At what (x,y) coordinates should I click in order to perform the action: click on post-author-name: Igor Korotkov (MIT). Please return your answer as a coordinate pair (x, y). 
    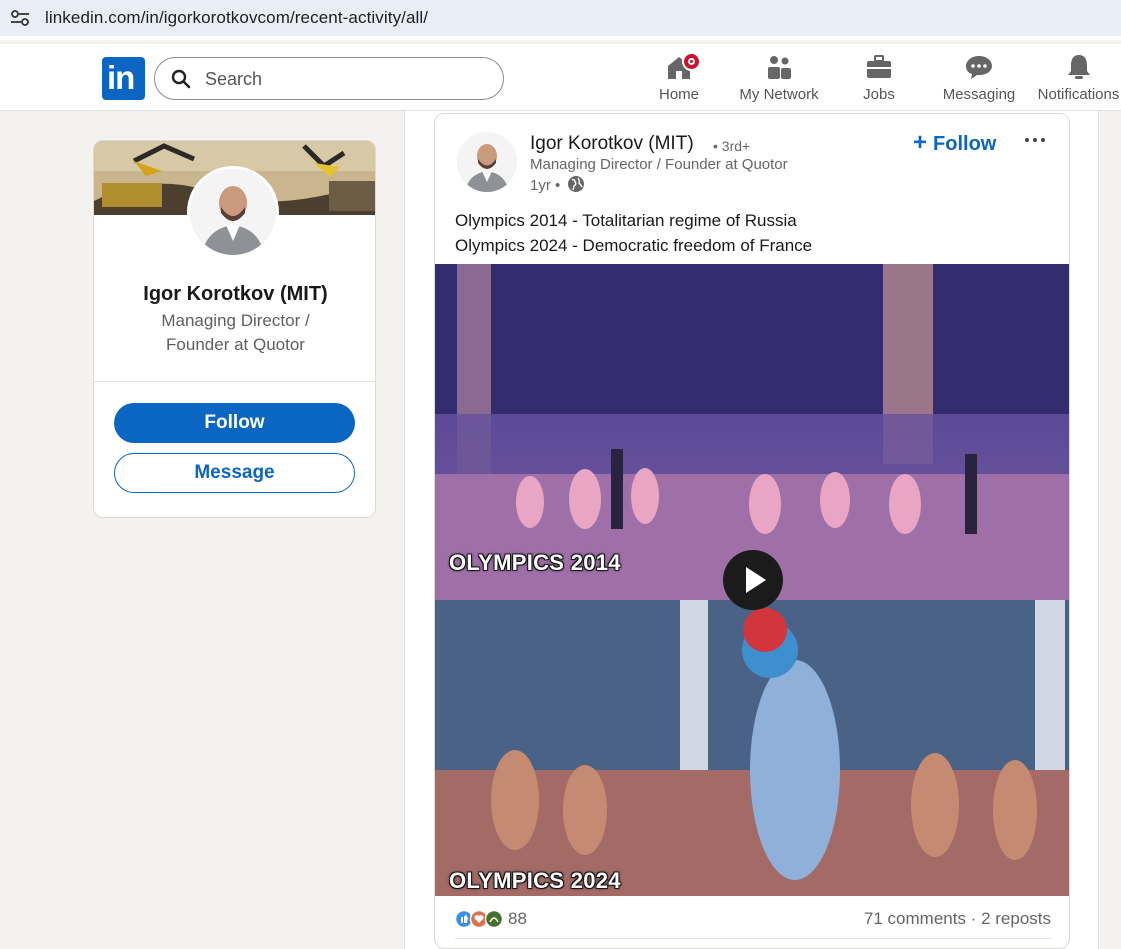
    Looking at the image, I should click on (612, 144).